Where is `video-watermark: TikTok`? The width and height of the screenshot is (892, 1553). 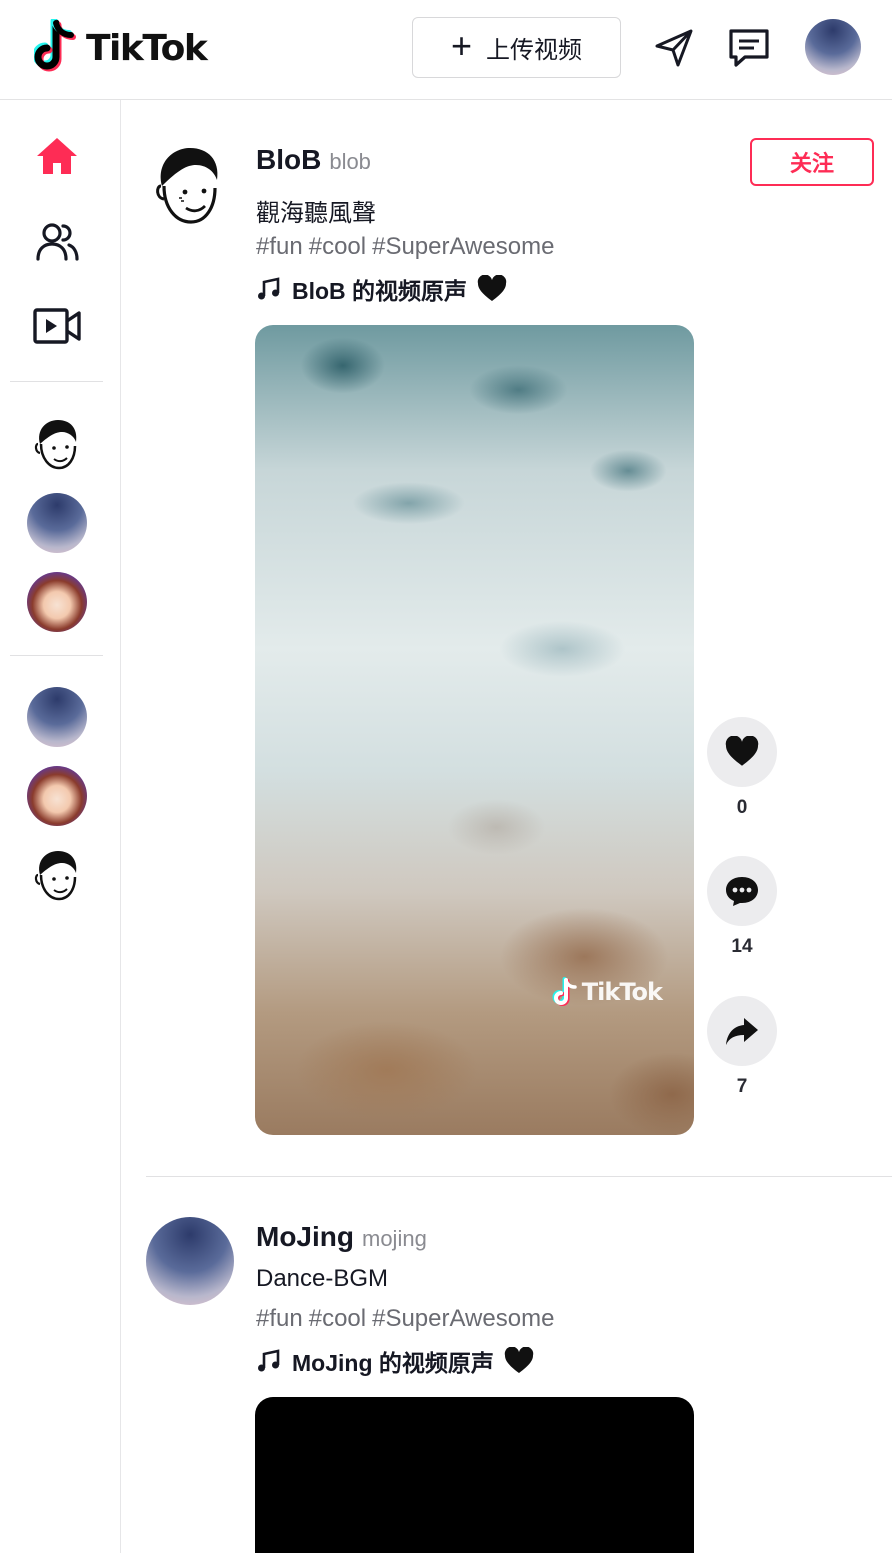
video-watermark: TikTok is located at coordinates (607, 992).